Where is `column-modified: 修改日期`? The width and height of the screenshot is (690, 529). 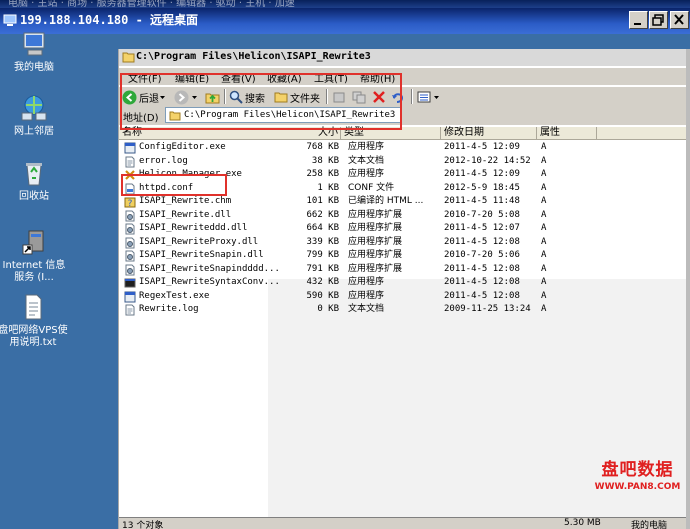
column-modified: 修改日期 is located at coordinates (489, 133).